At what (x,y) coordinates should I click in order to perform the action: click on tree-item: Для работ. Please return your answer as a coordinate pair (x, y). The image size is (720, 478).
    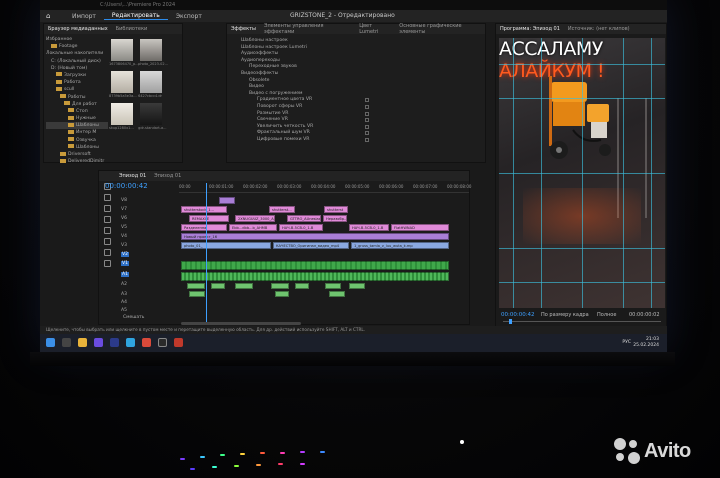
    Looking at the image, I should click on (77, 104).